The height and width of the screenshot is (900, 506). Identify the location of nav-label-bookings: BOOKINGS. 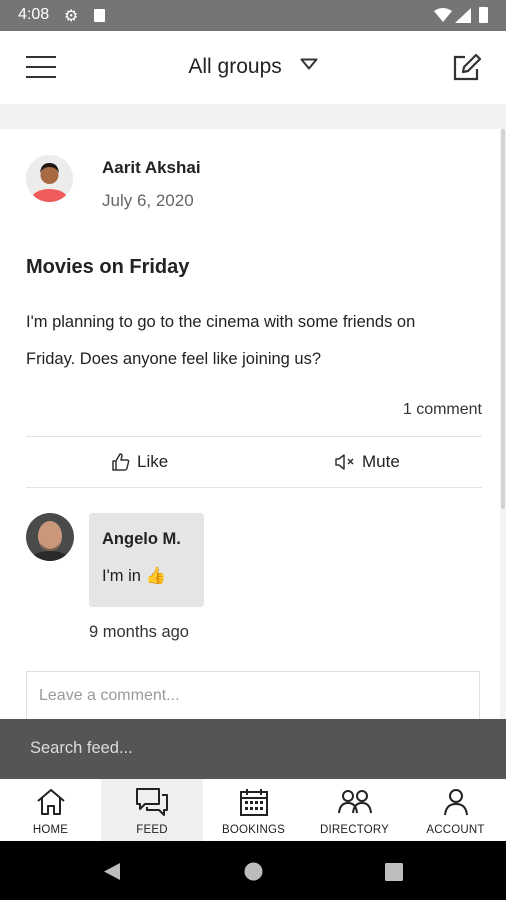
(253, 830).